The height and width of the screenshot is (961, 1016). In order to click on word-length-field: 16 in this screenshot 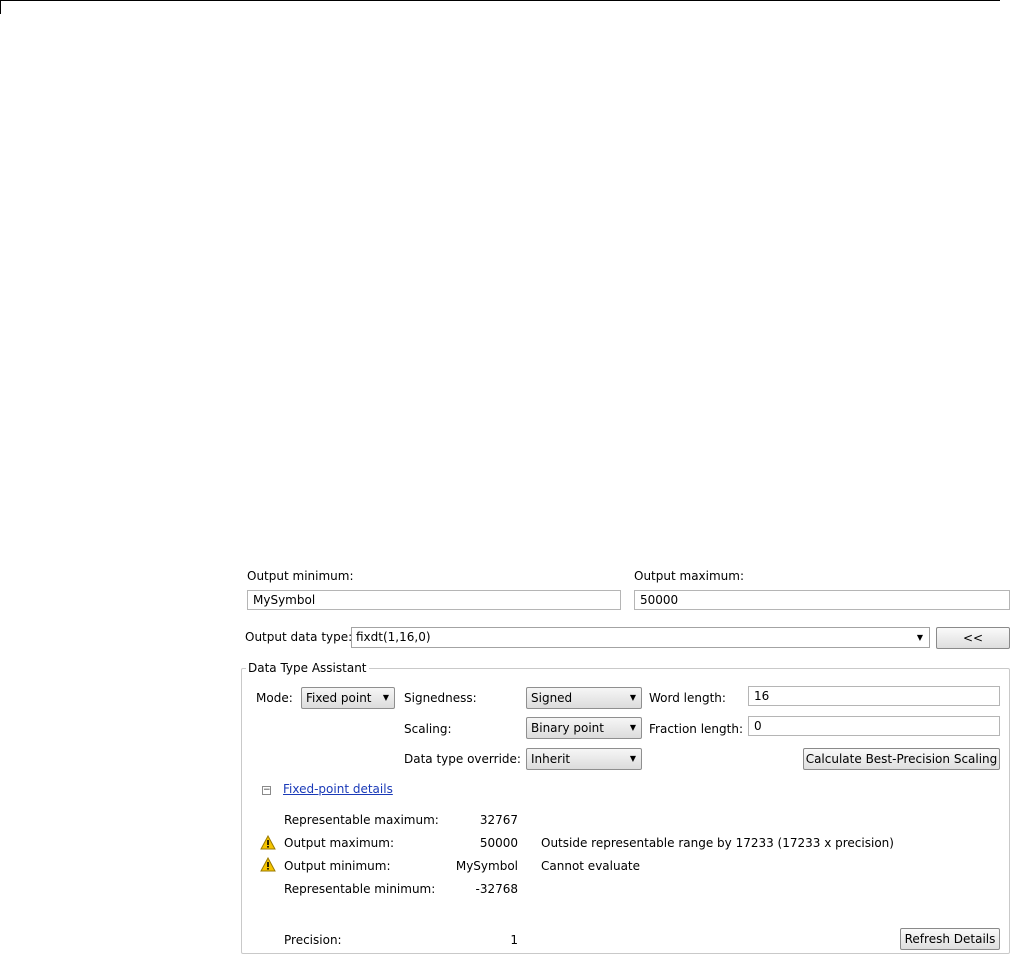, I will do `click(874, 696)`.